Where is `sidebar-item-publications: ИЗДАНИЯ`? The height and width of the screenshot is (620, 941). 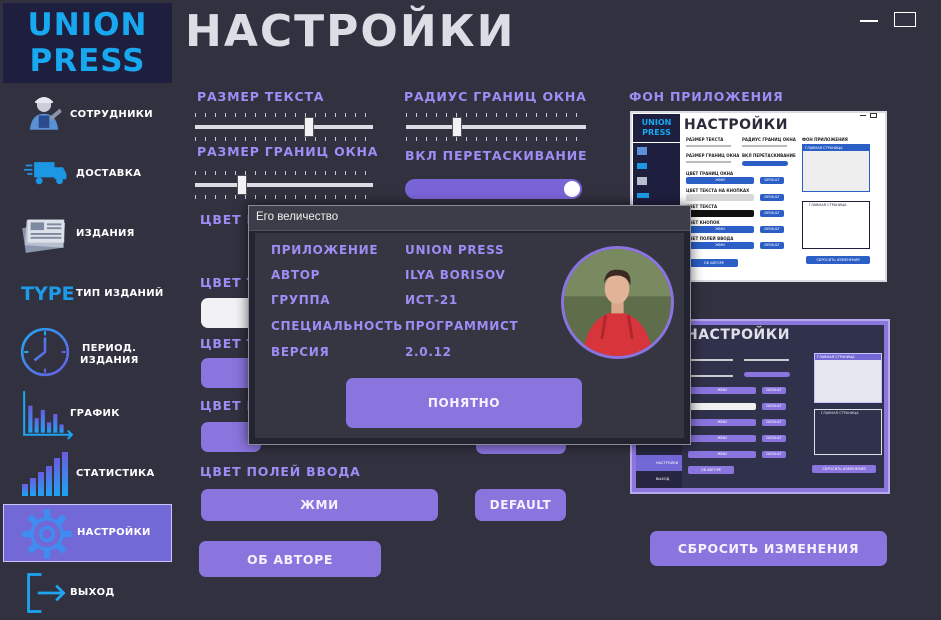 sidebar-item-publications: ИЗДАНИЯ is located at coordinates (87, 234).